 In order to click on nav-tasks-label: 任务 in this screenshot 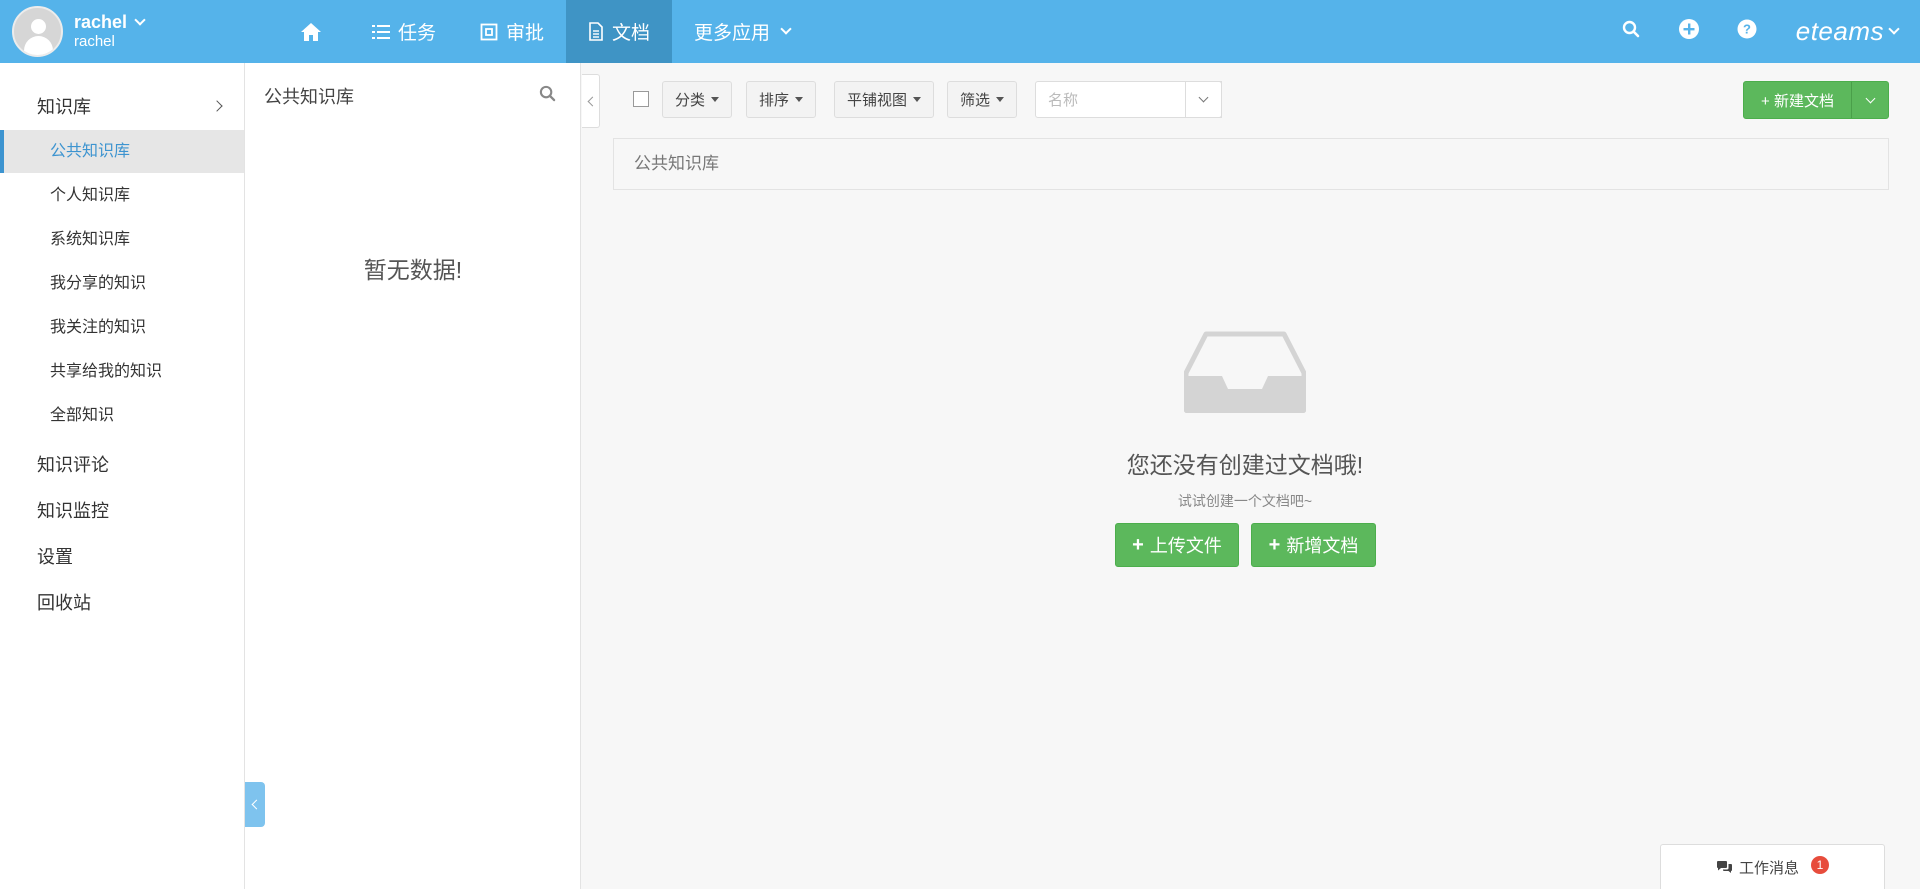, I will do `click(417, 33)`.